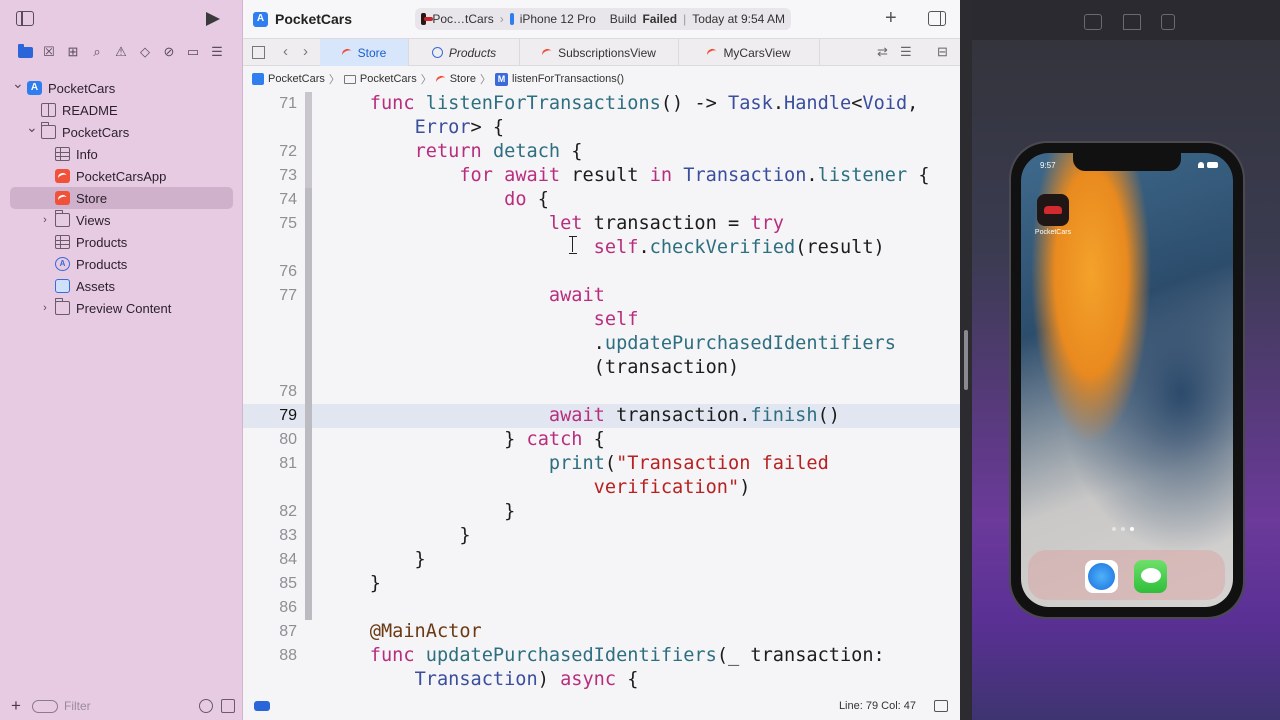 This screenshot has height=720, width=1280. I want to click on code-line: return detach {, so click(454, 152).